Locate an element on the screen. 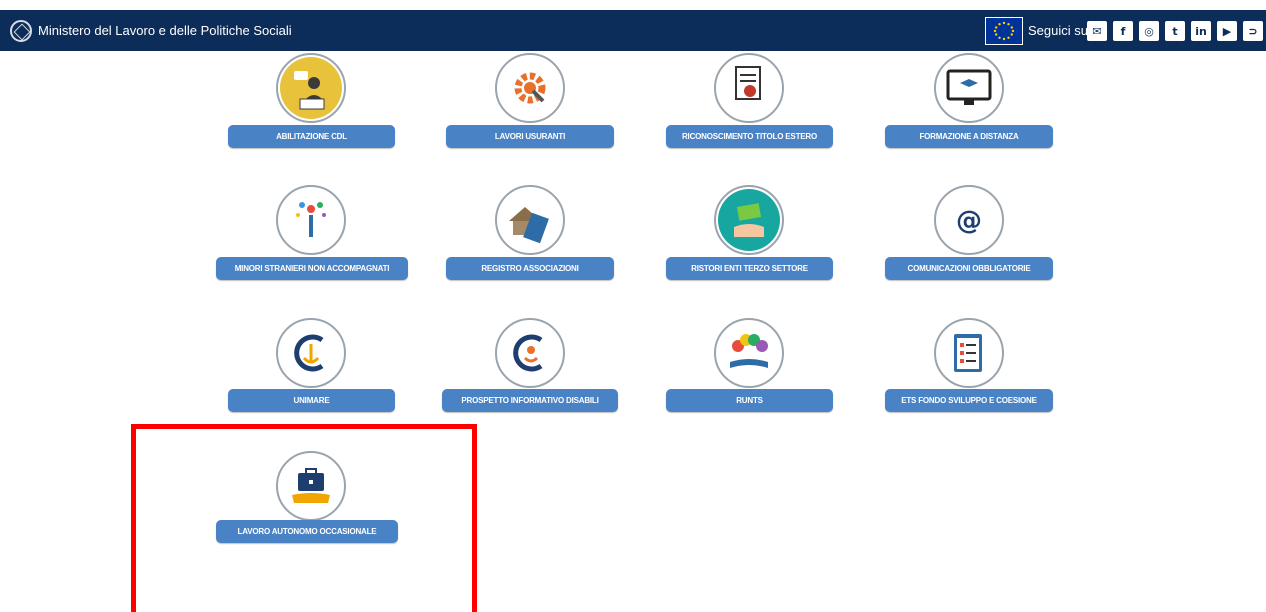 Image resolution: width=1266 pixels, height=612 pixels. unimare-button: UNIMARE is located at coordinates (311, 400).